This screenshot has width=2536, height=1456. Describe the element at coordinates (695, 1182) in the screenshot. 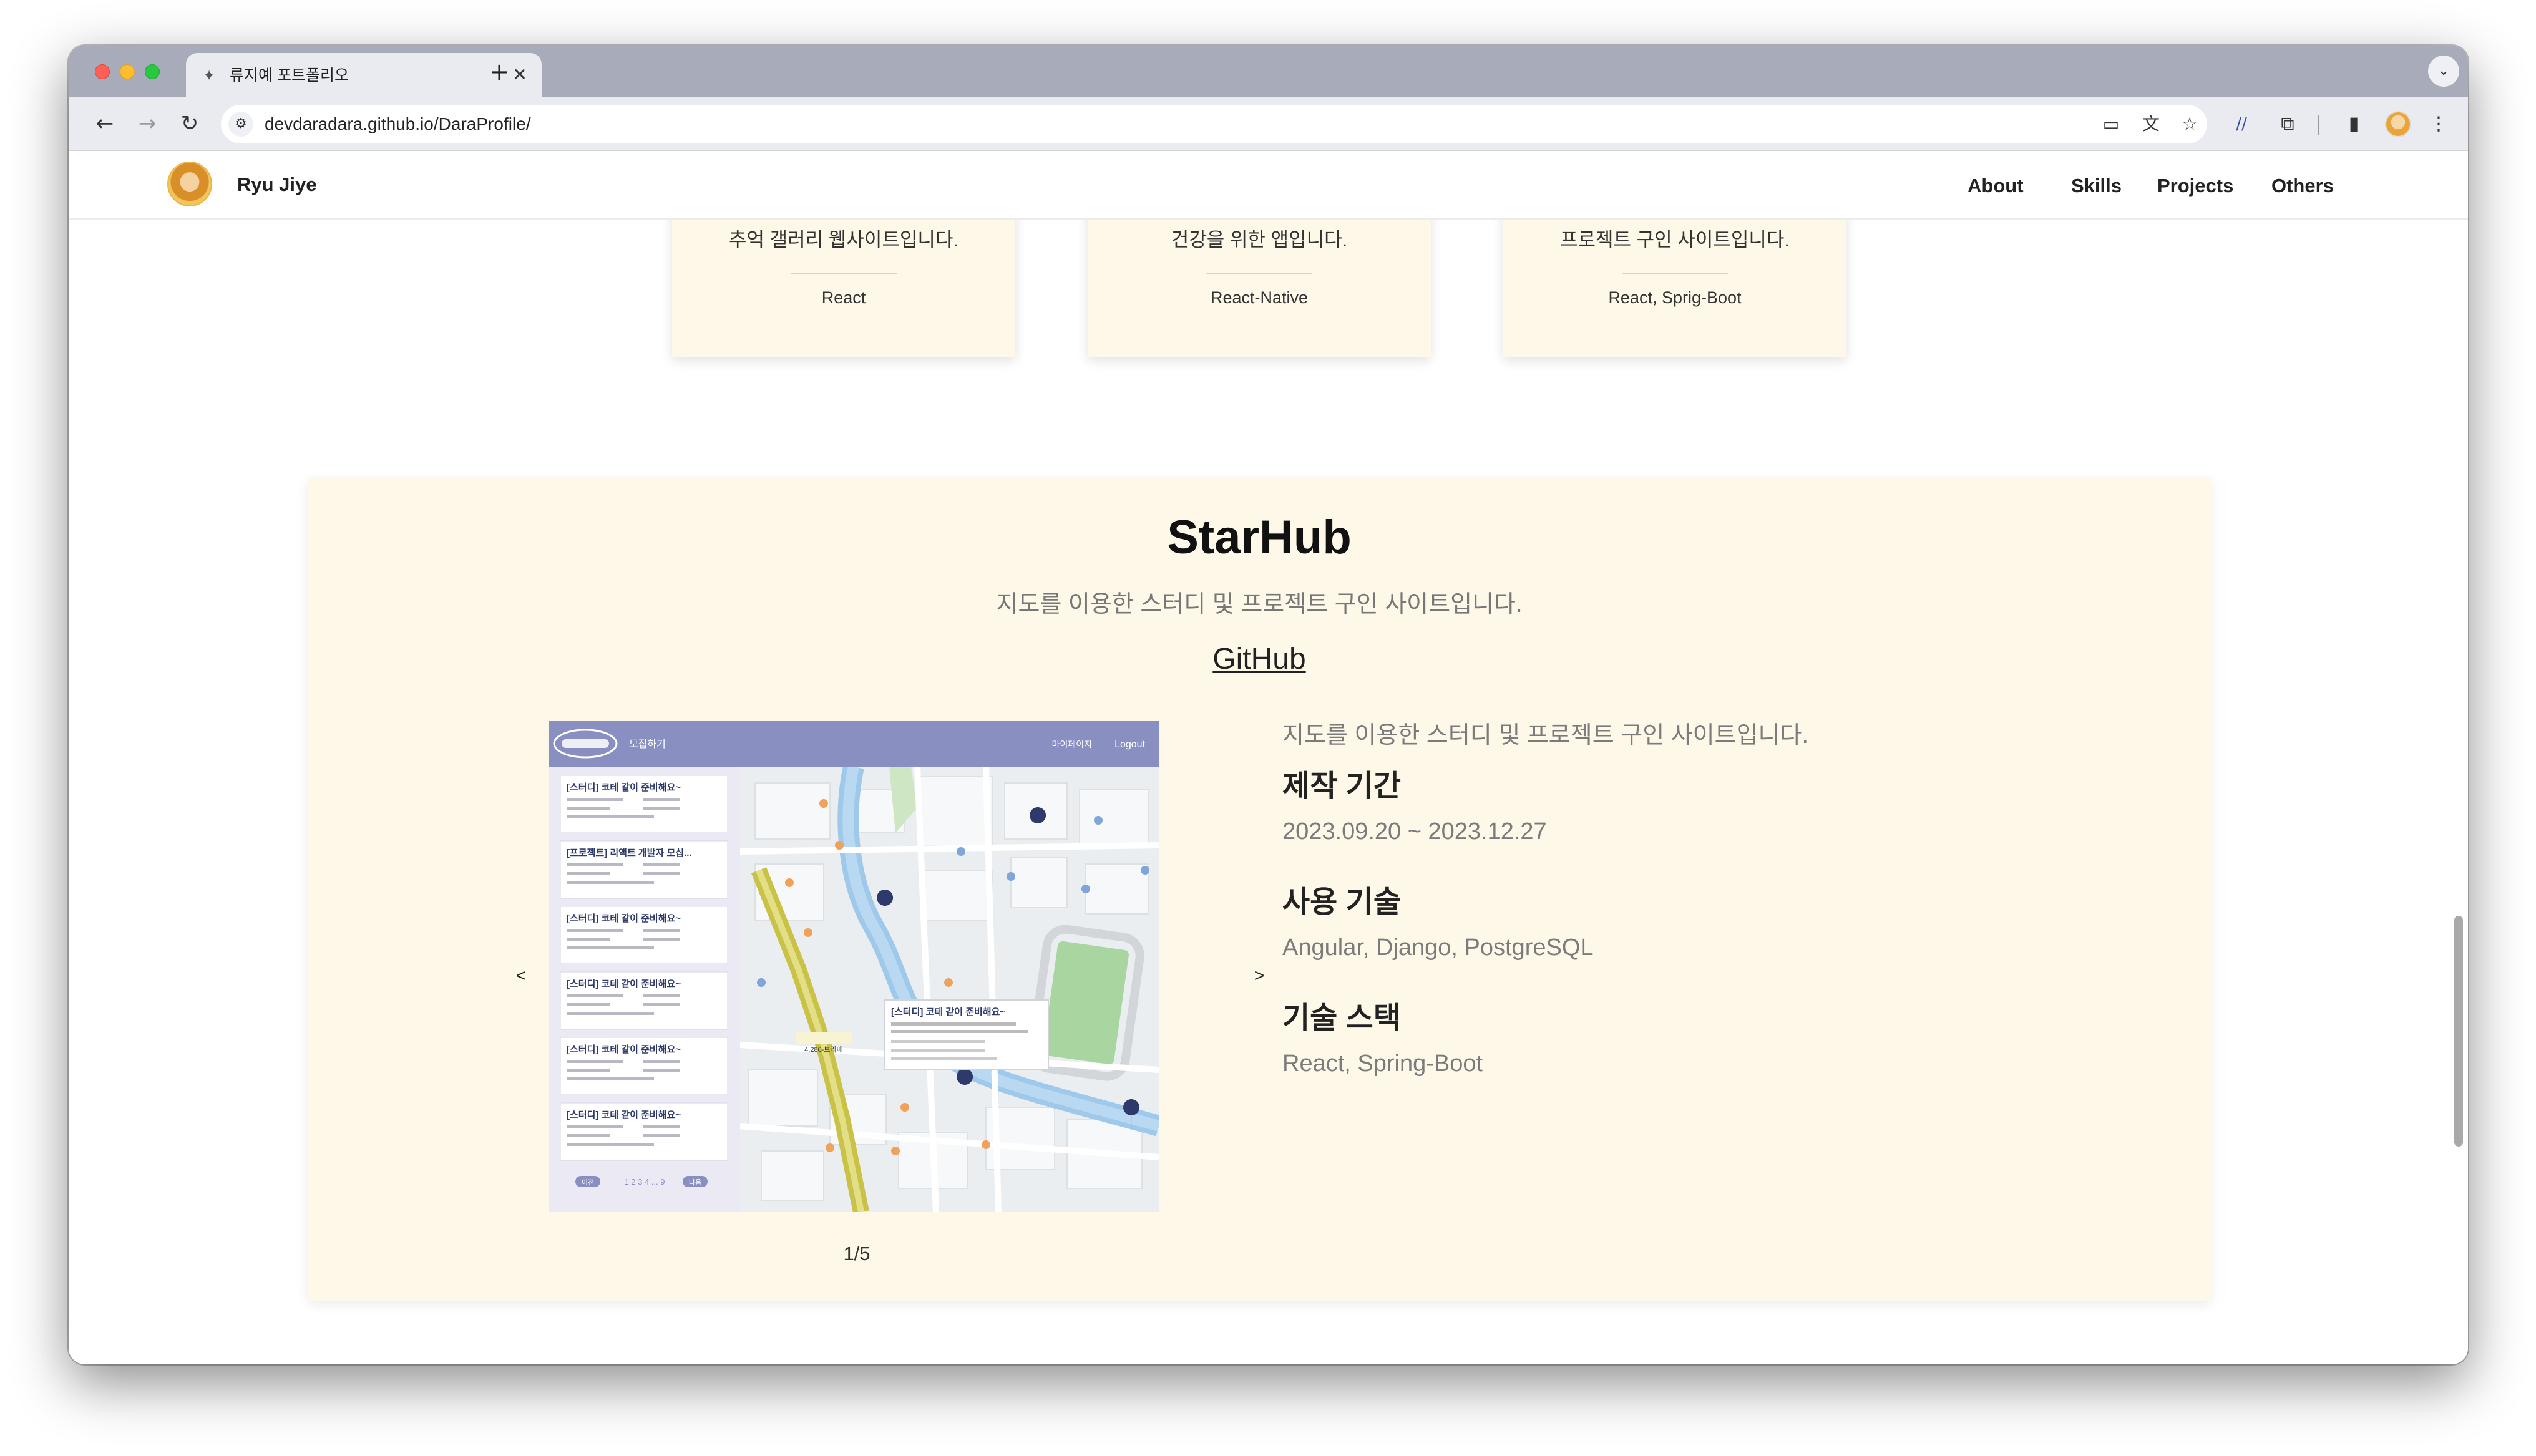

I see `pagination-next: 다음` at that location.